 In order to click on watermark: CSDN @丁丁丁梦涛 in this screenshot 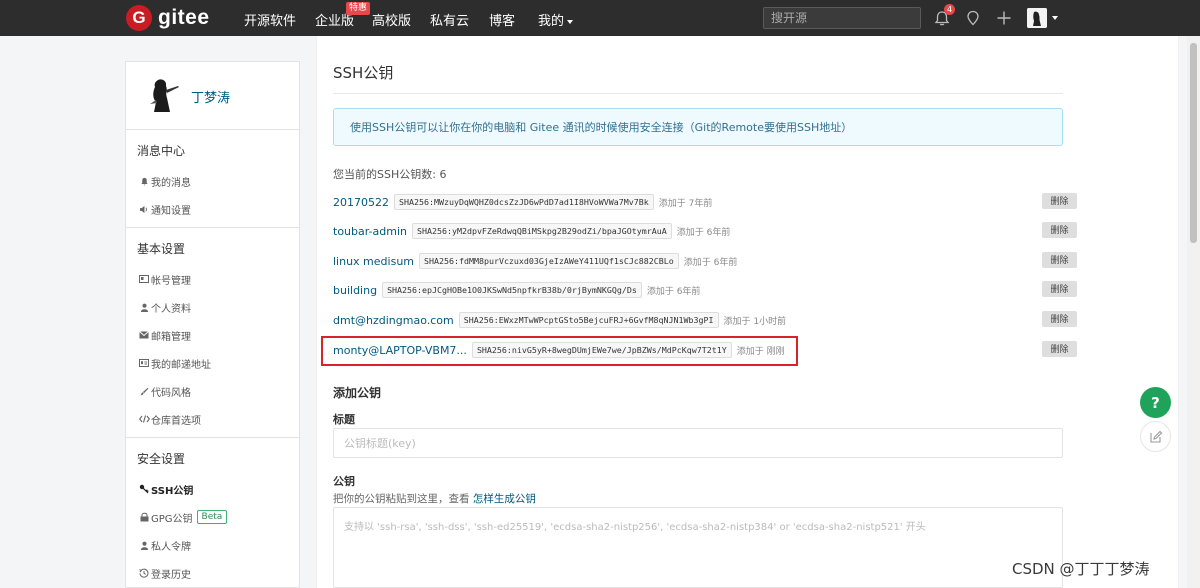, I will do `click(1081, 569)`.